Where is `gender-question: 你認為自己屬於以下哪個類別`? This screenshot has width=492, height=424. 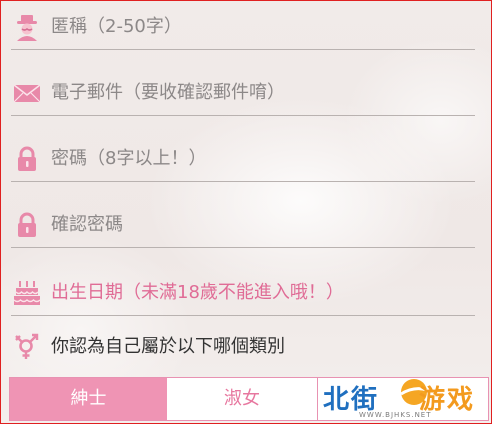
gender-question: 你認為自己屬於以下哪個類別 is located at coordinates (168, 346).